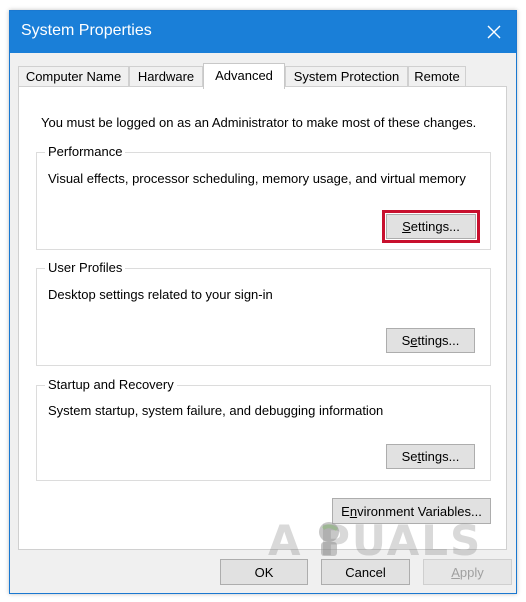 The image size is (526, 602). I want to click on apply-button: Apply, so click(467, 572).